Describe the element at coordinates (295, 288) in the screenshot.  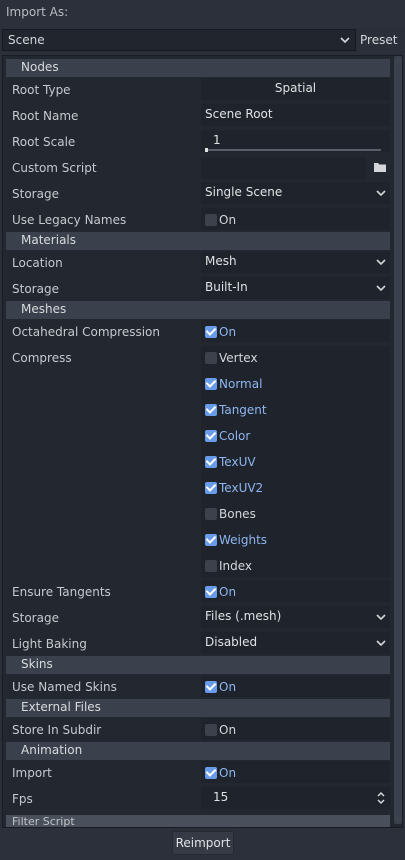
I see `materials-storage-dropdown: Built-In` at that location.